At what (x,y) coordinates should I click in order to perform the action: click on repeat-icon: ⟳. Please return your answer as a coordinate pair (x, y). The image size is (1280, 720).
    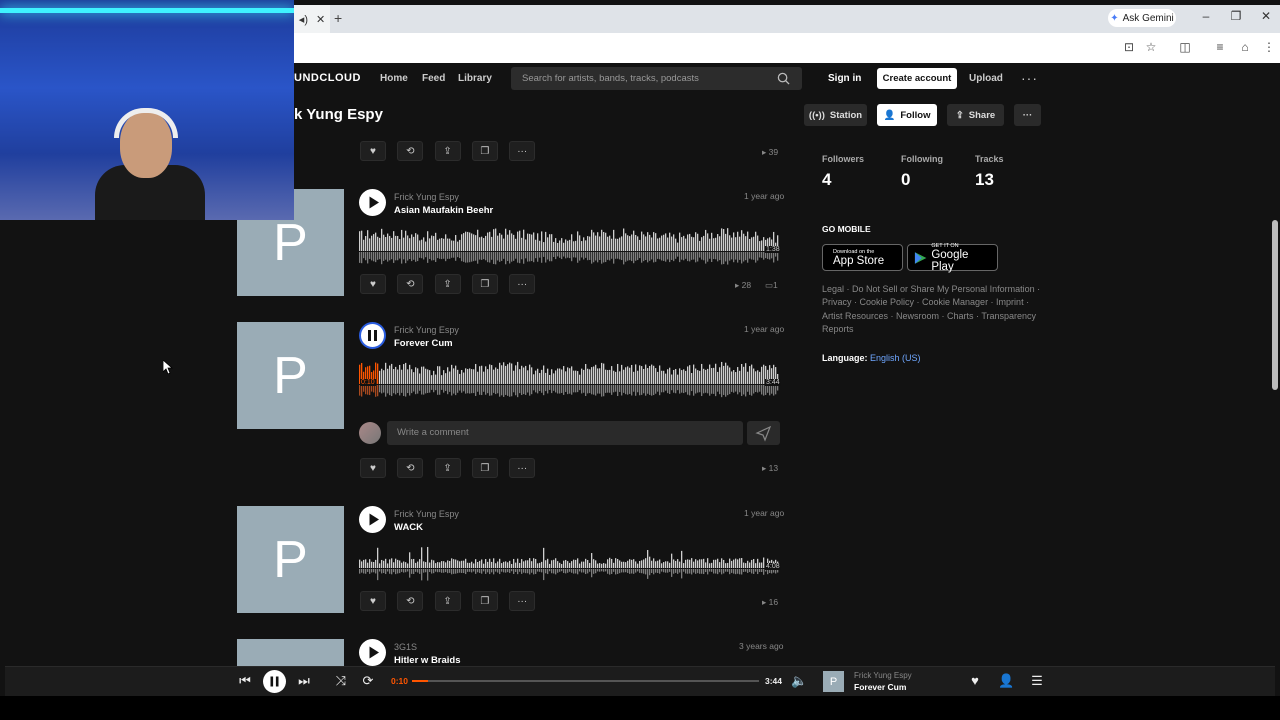
    Looking at the image, I should click on (368, 681).